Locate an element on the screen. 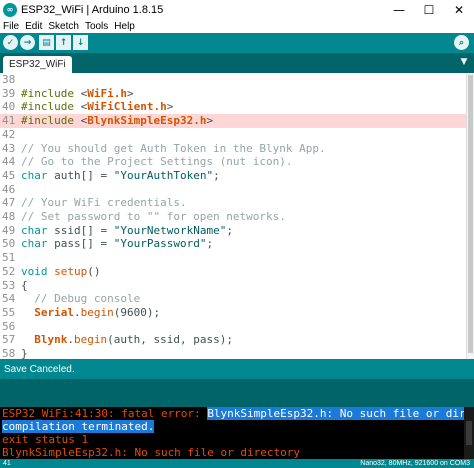  footer-line-number: 41 is located at coordinates (7, 463).